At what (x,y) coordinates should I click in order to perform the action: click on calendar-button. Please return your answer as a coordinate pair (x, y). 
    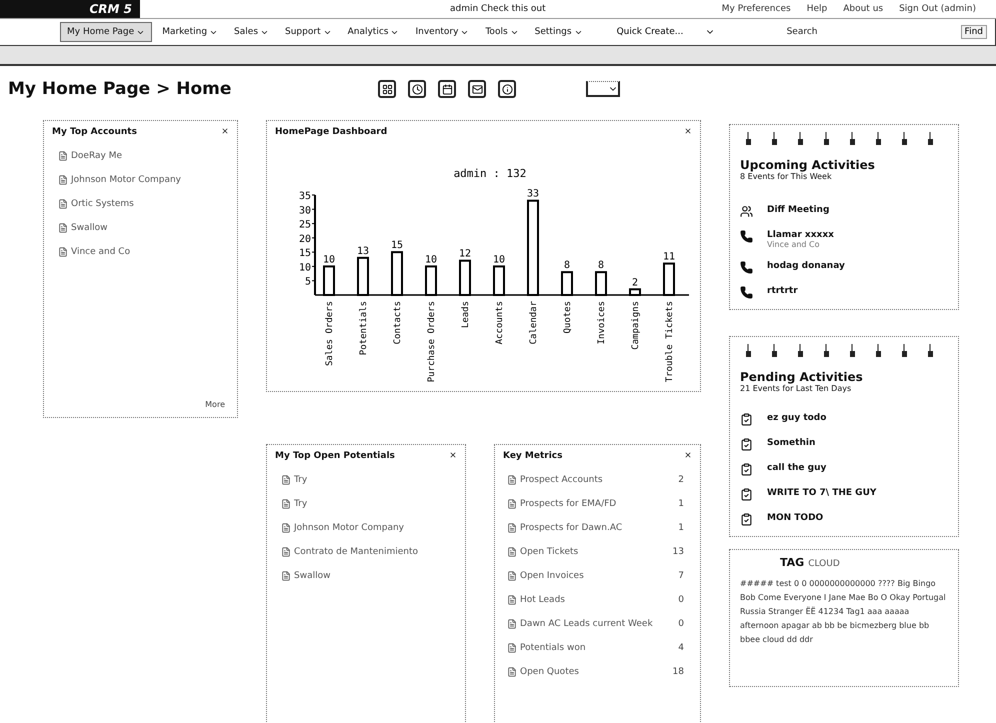
    Looking at the image, I should click on (447, 89).